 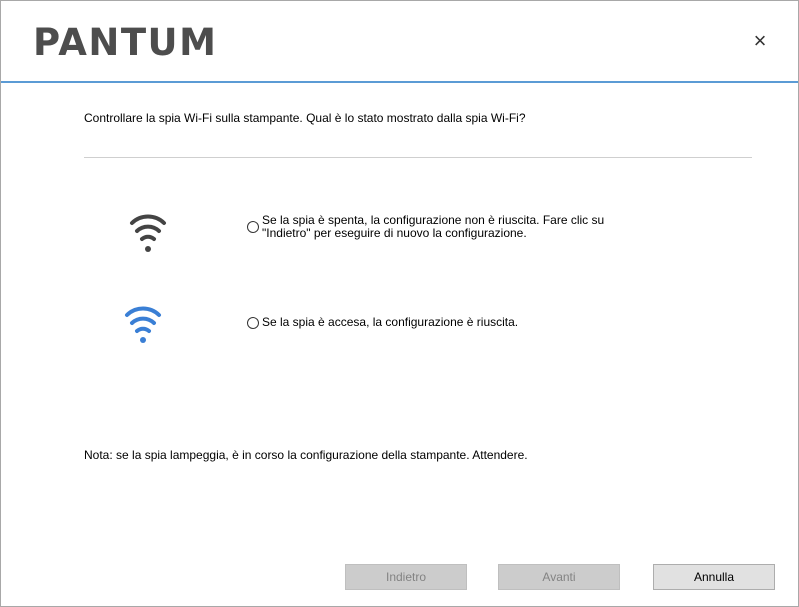 What do you see at coordinates (714, 577) in the screenshot?
I see `cancel-button: Annulla` at bounding box center [714, 577].